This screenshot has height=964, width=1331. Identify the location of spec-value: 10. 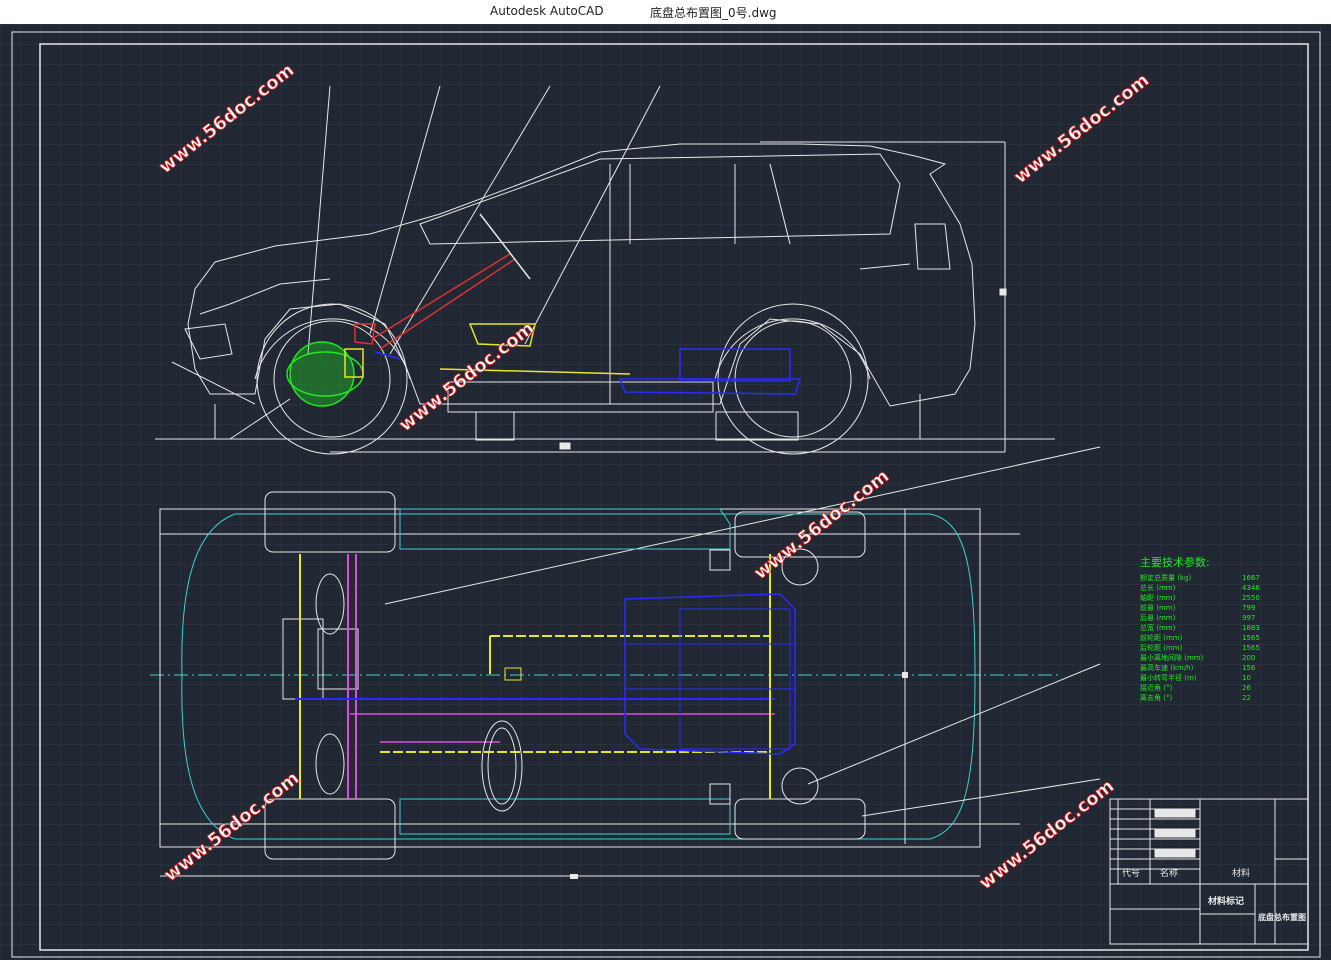
(1246, 678).